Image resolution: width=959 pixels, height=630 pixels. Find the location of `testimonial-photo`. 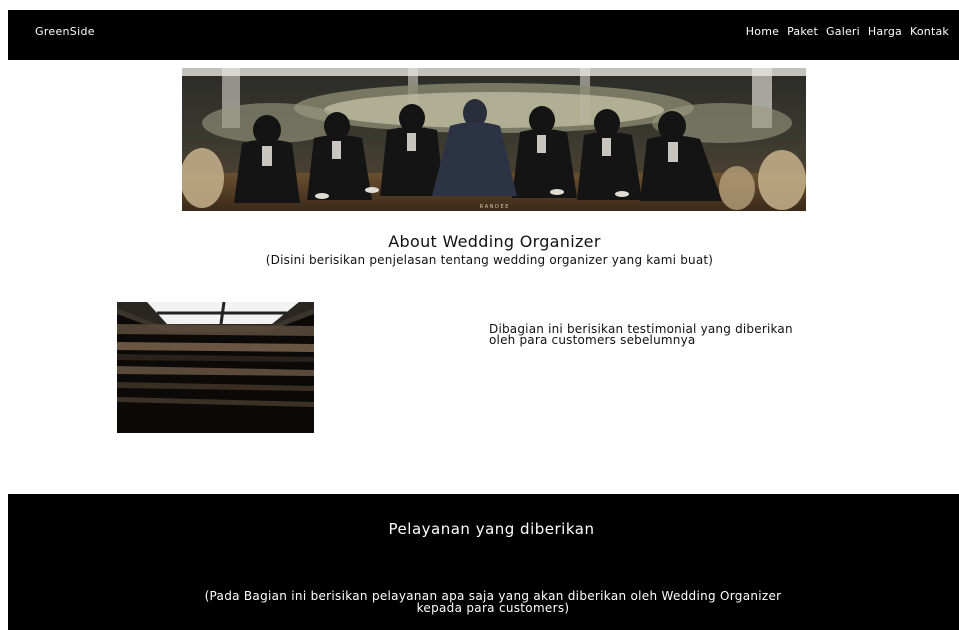

testimonial-photo is located at coordinates (215, 367).